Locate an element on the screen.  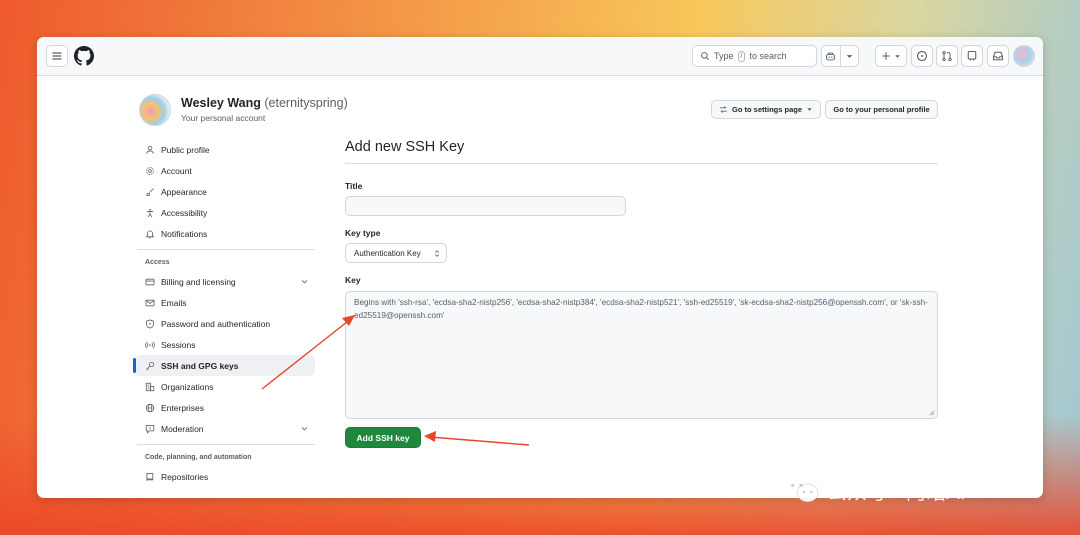
sidebar-item-label: SSH and GPG keys is located at coordinates (200, 365).